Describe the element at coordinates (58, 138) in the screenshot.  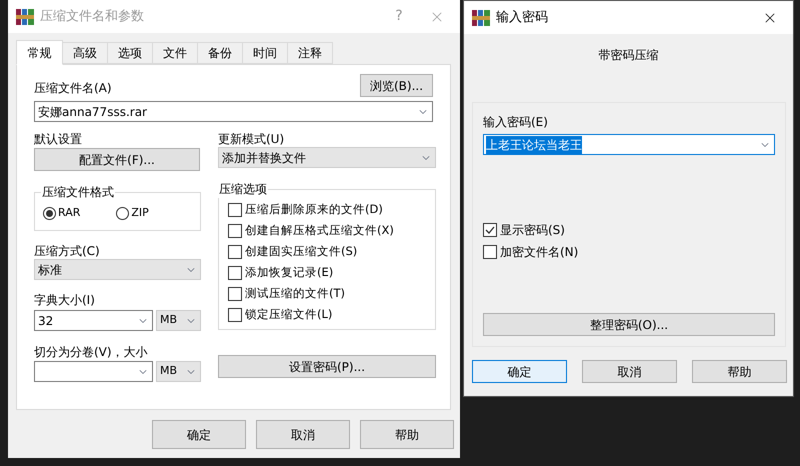
I see `field-label: 默认设置` at that location.